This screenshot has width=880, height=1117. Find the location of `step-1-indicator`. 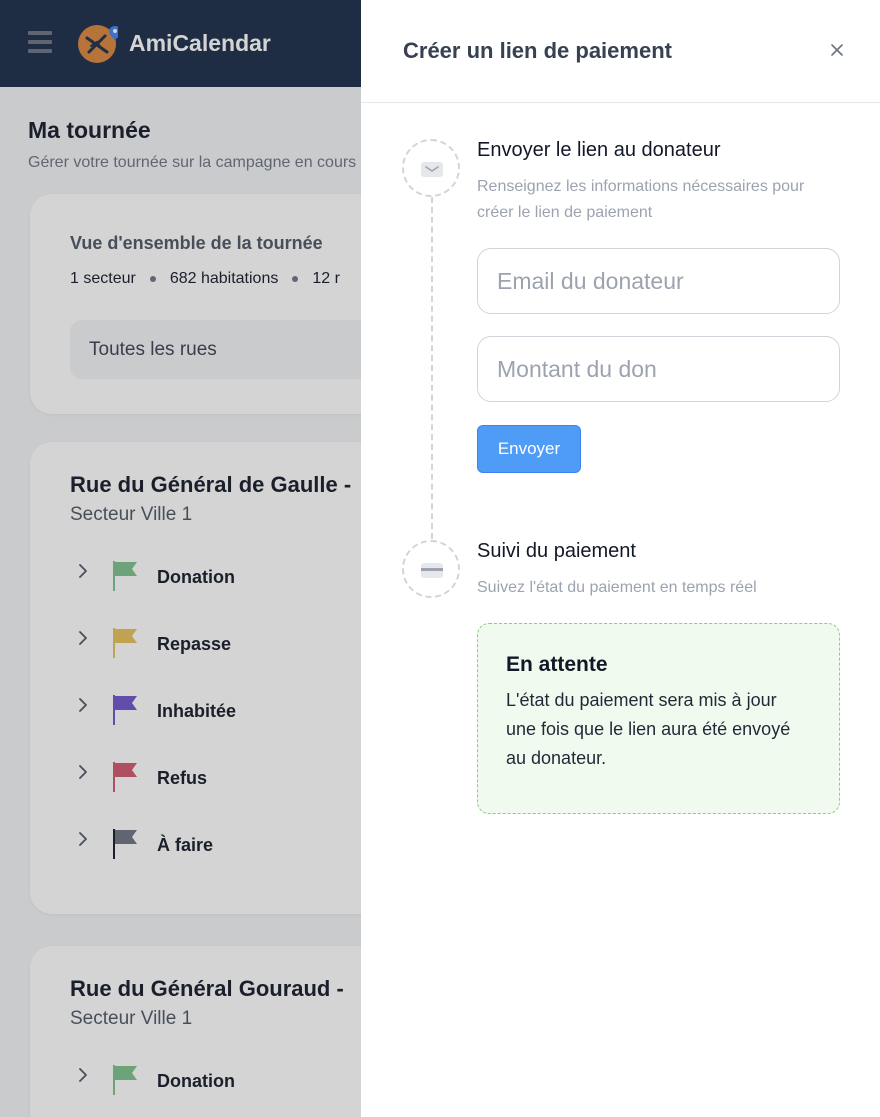

step-1-indicator is located at coordinates (431, 168).